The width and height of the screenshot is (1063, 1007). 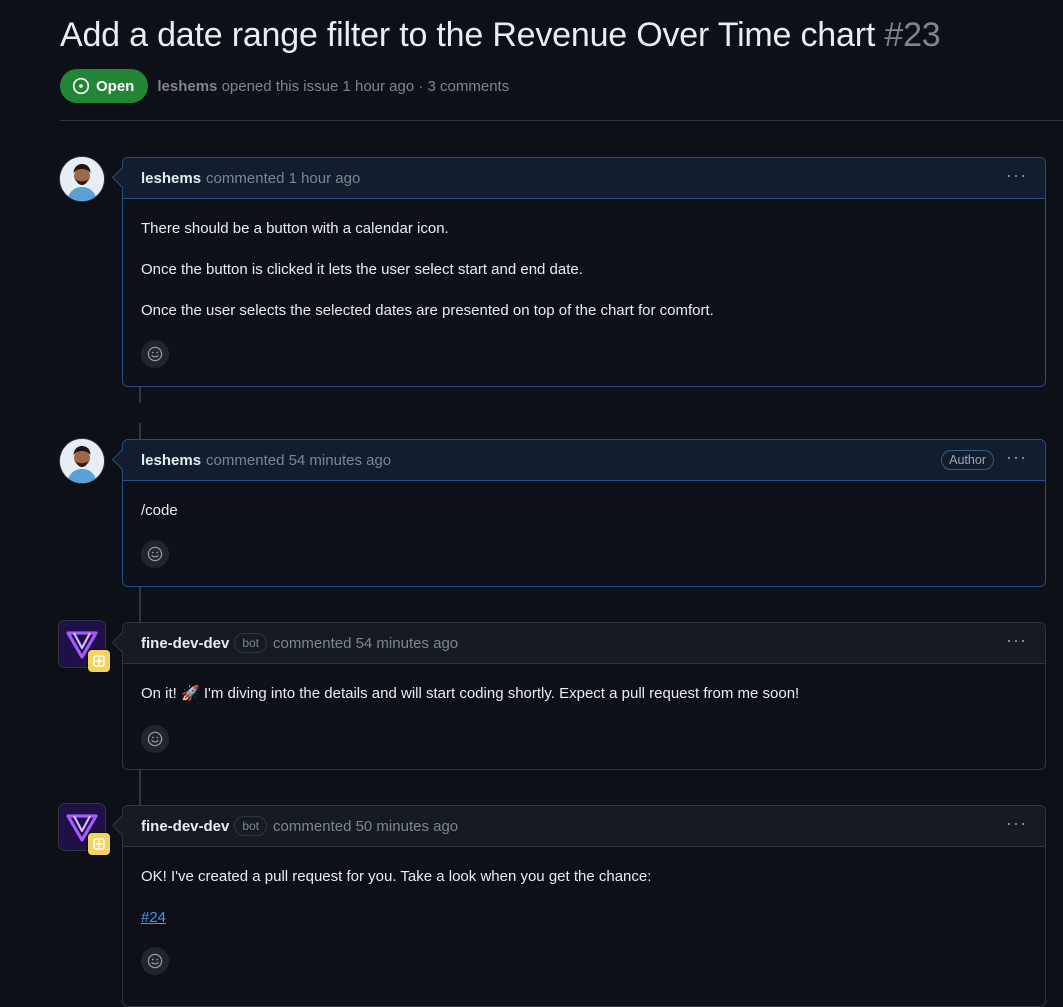 I want to click on author-label: Author, so click(x=968, y=460).